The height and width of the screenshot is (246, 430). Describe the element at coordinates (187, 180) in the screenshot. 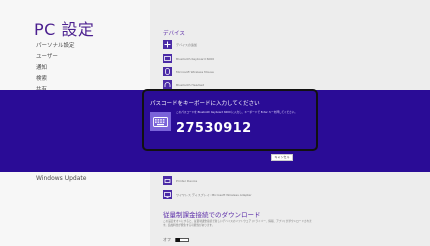

I see `device-label: Printer Device` at that location.